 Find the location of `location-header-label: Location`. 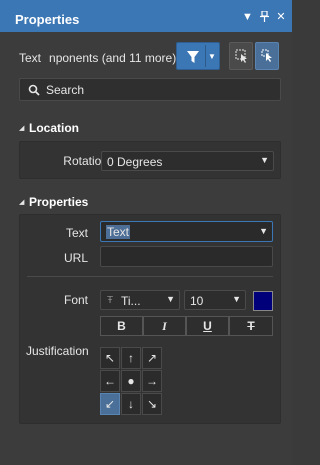

location-header-label: Location is located at coordinates (54, 128).